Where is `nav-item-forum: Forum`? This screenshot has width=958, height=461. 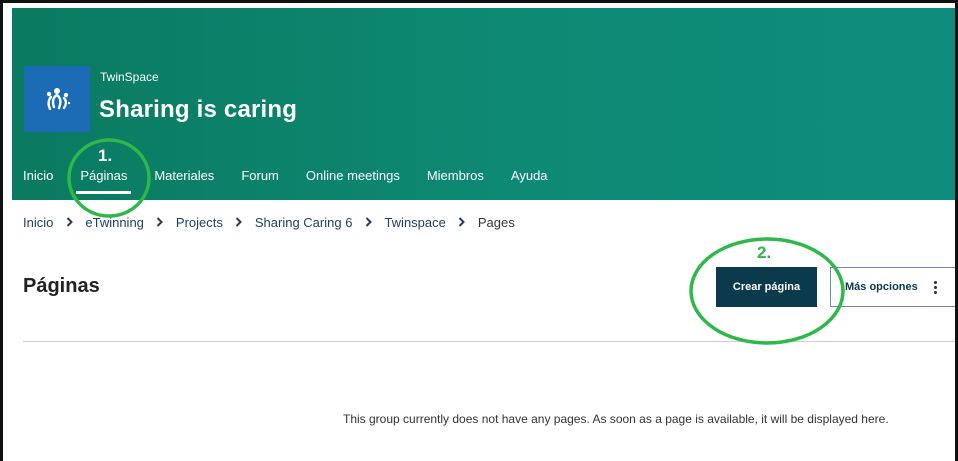
nav-item-forum: Forum is located at coordinates (260, 181).